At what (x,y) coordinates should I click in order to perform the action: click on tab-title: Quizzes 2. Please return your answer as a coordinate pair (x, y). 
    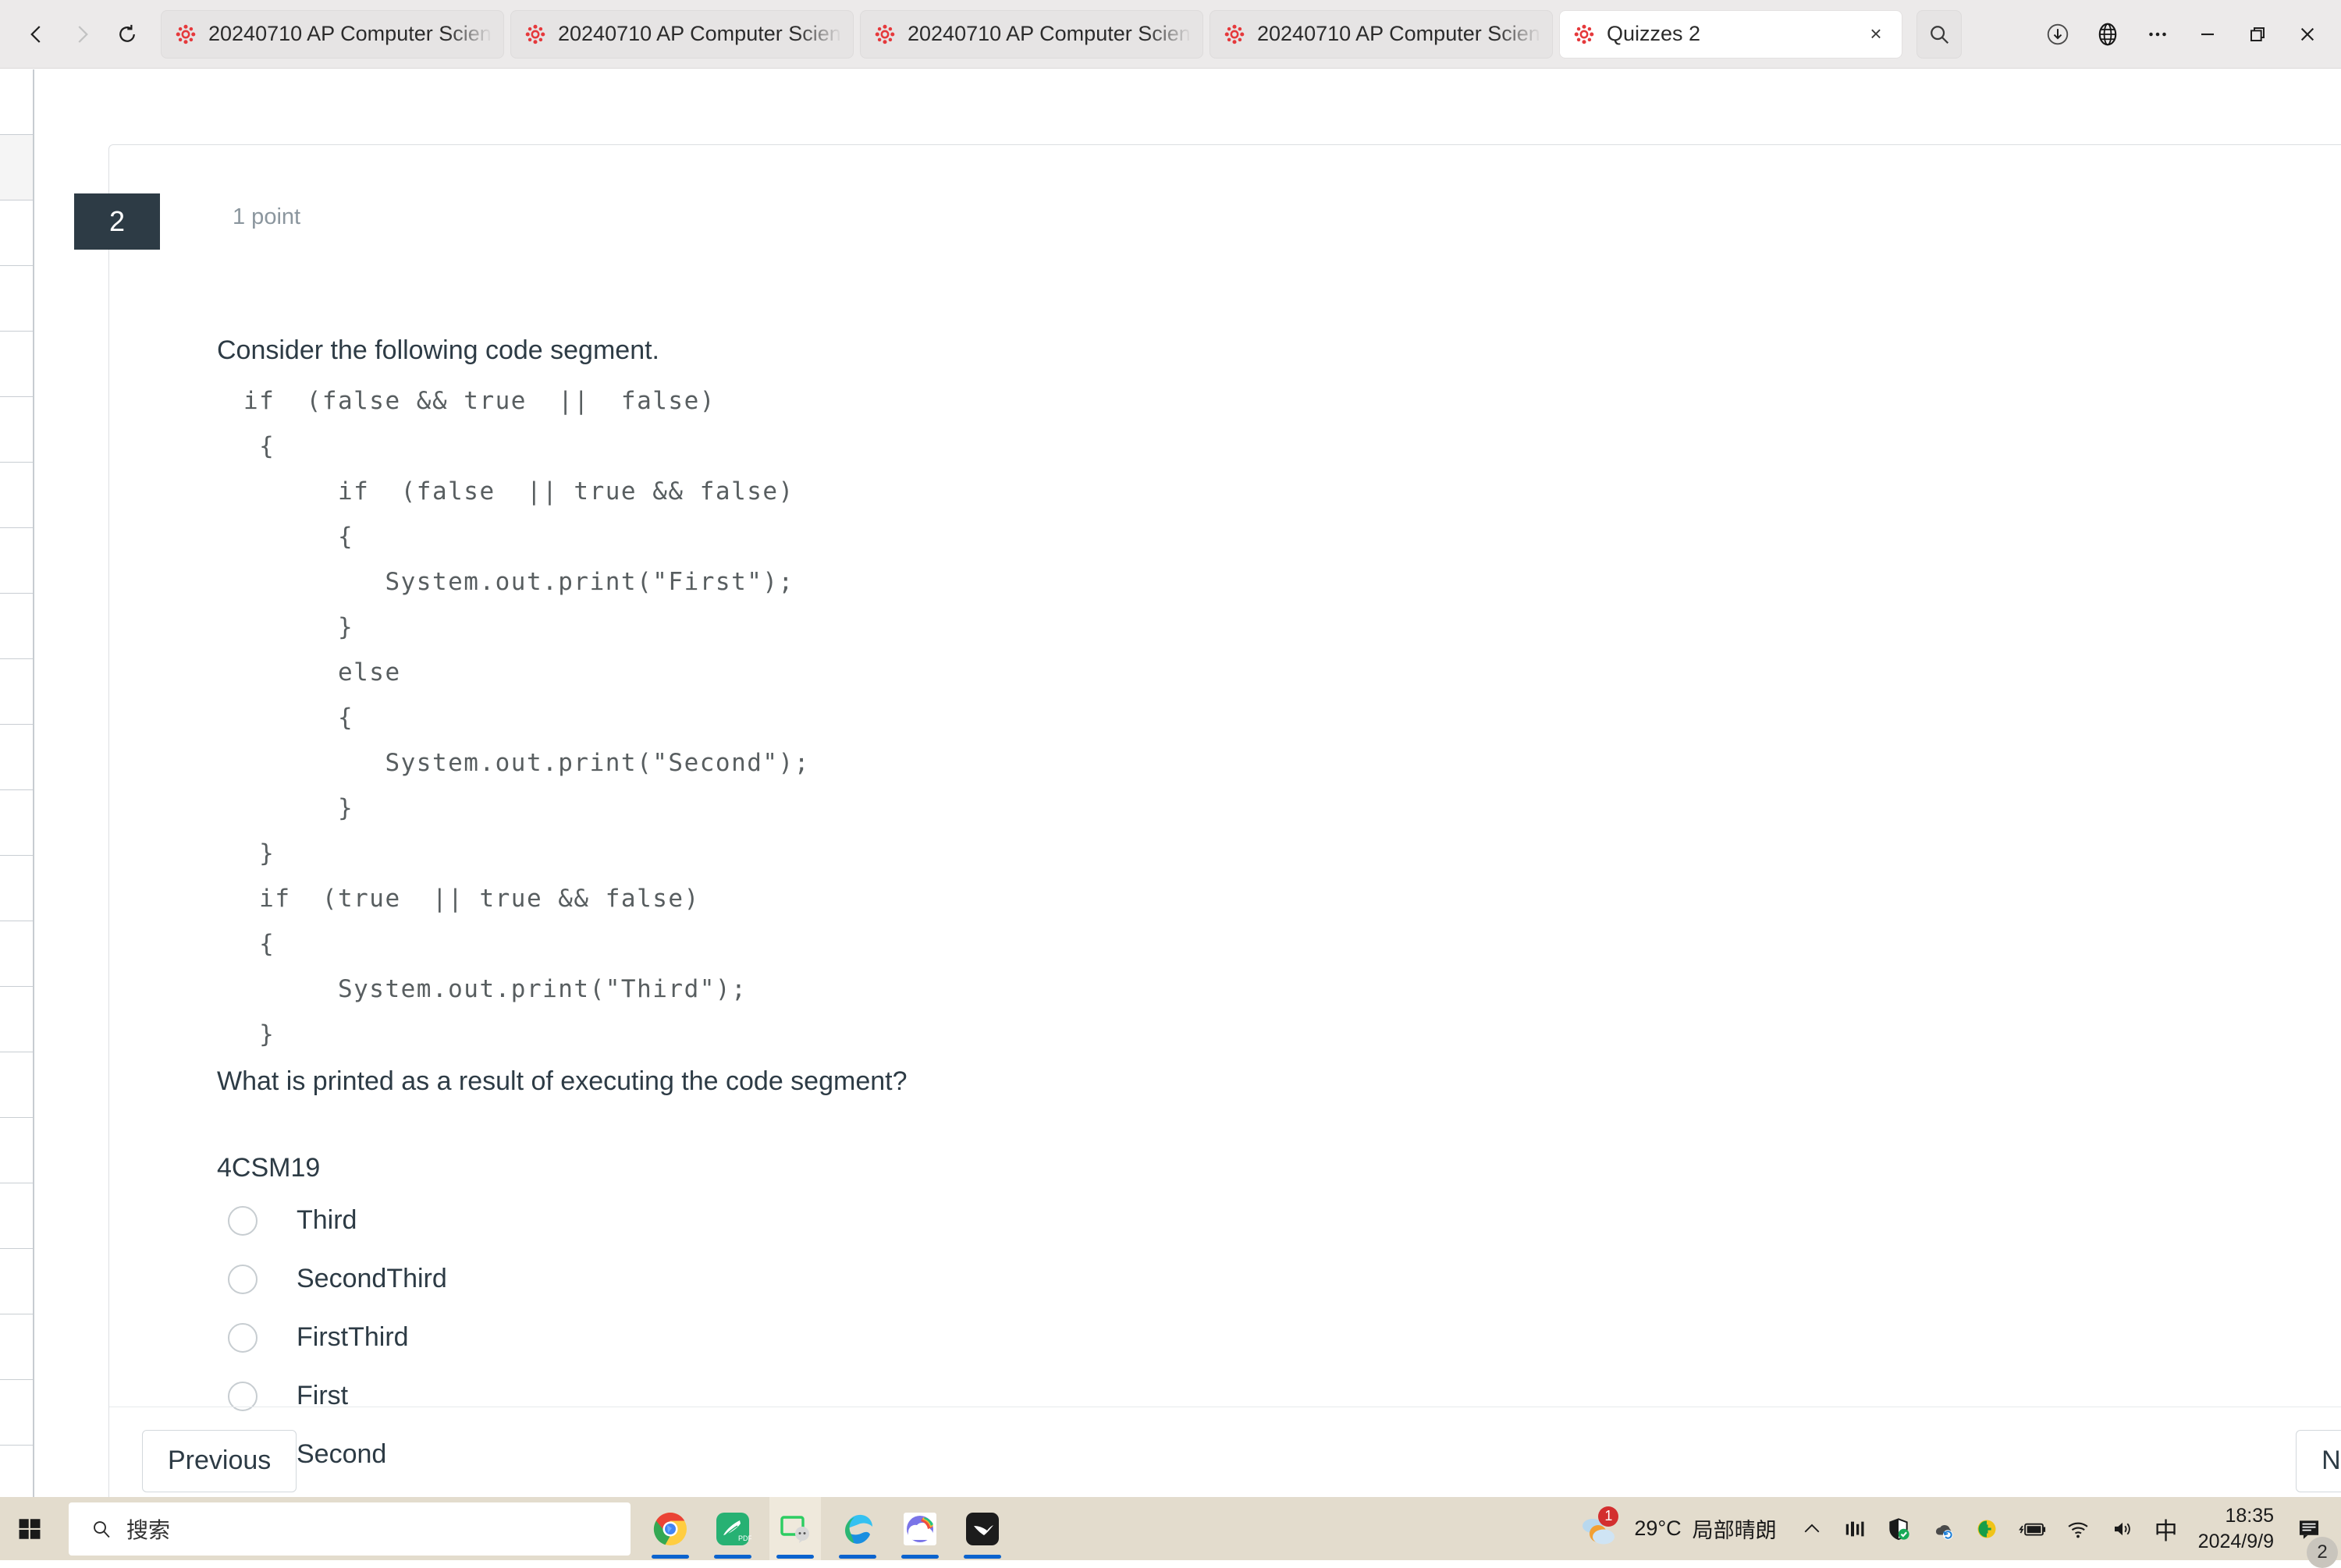
    Looking at the image, I should click on (1730, 34).